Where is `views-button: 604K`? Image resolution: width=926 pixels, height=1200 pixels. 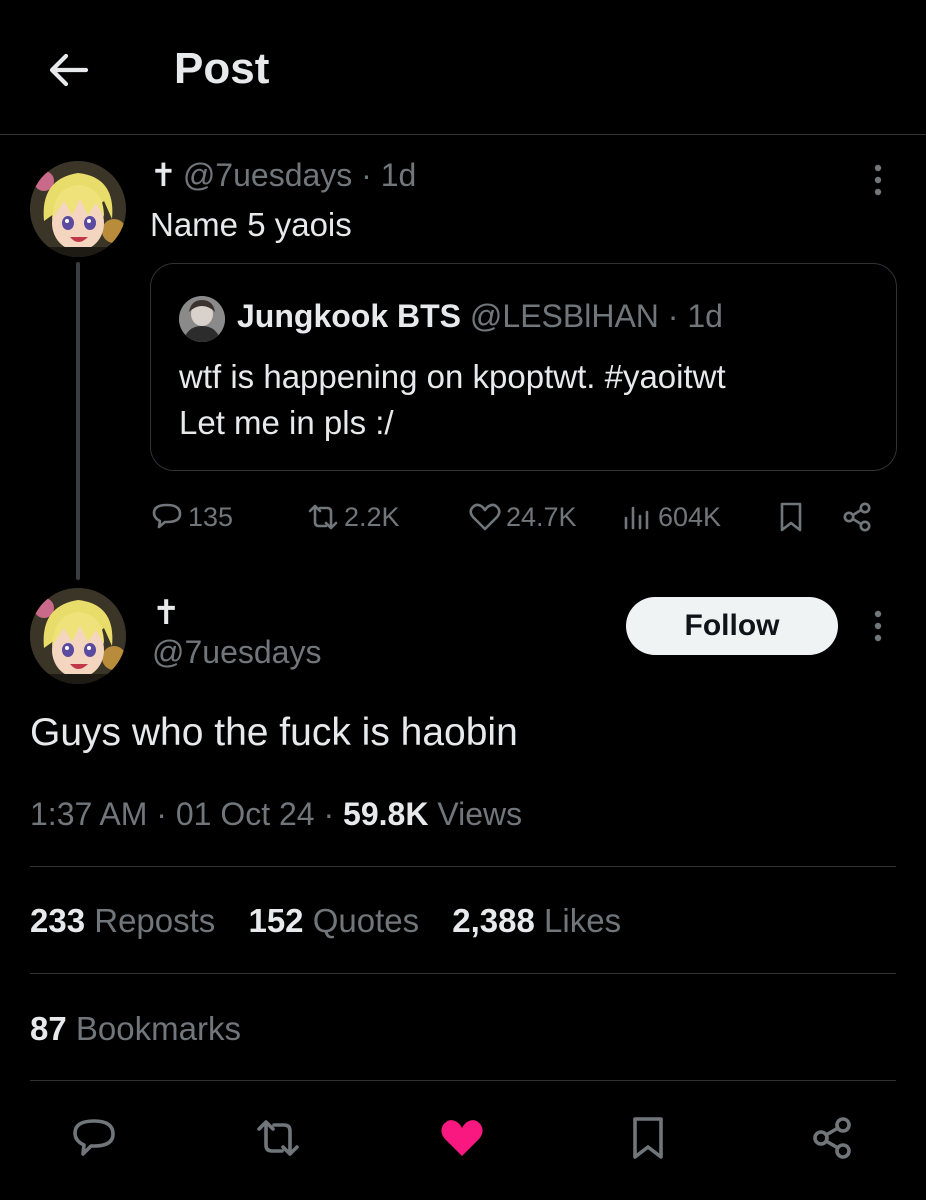 views-button: 604K is located at coordinates (670, 517).